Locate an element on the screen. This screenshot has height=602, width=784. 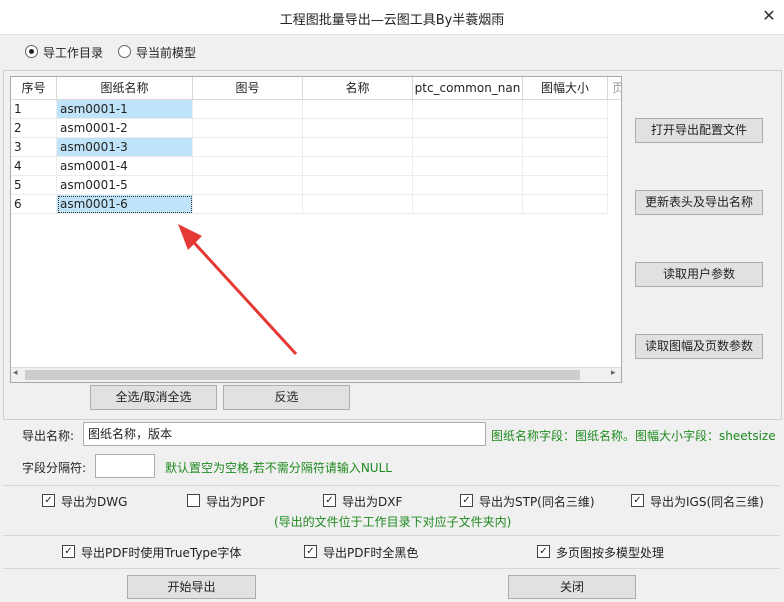
close-icon: ✕ is located at coordinates (769, 16).